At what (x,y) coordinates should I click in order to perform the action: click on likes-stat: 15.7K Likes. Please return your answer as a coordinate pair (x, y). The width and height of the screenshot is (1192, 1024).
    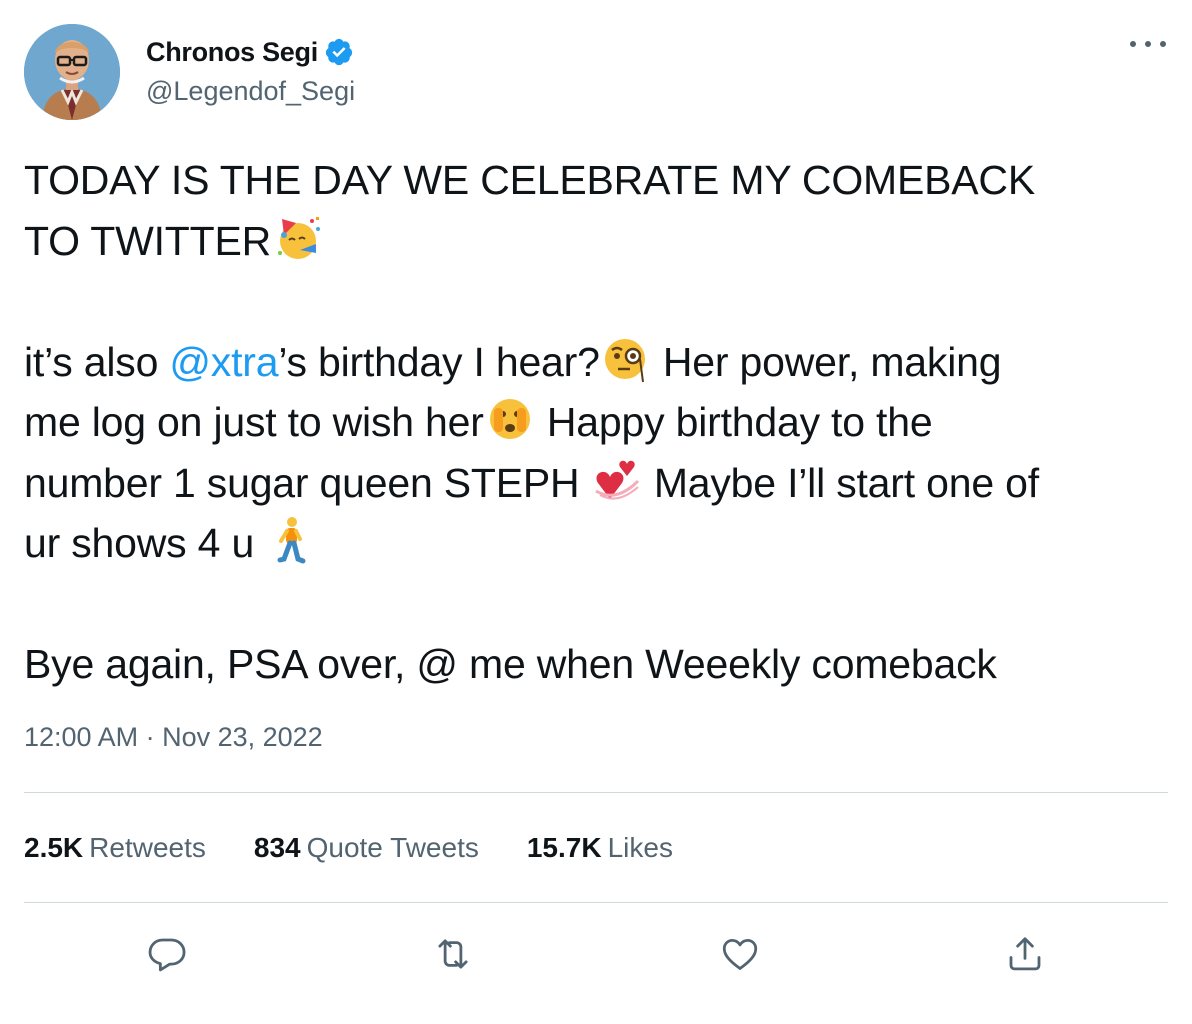
    Looking at the image, I should click on (600, 848).